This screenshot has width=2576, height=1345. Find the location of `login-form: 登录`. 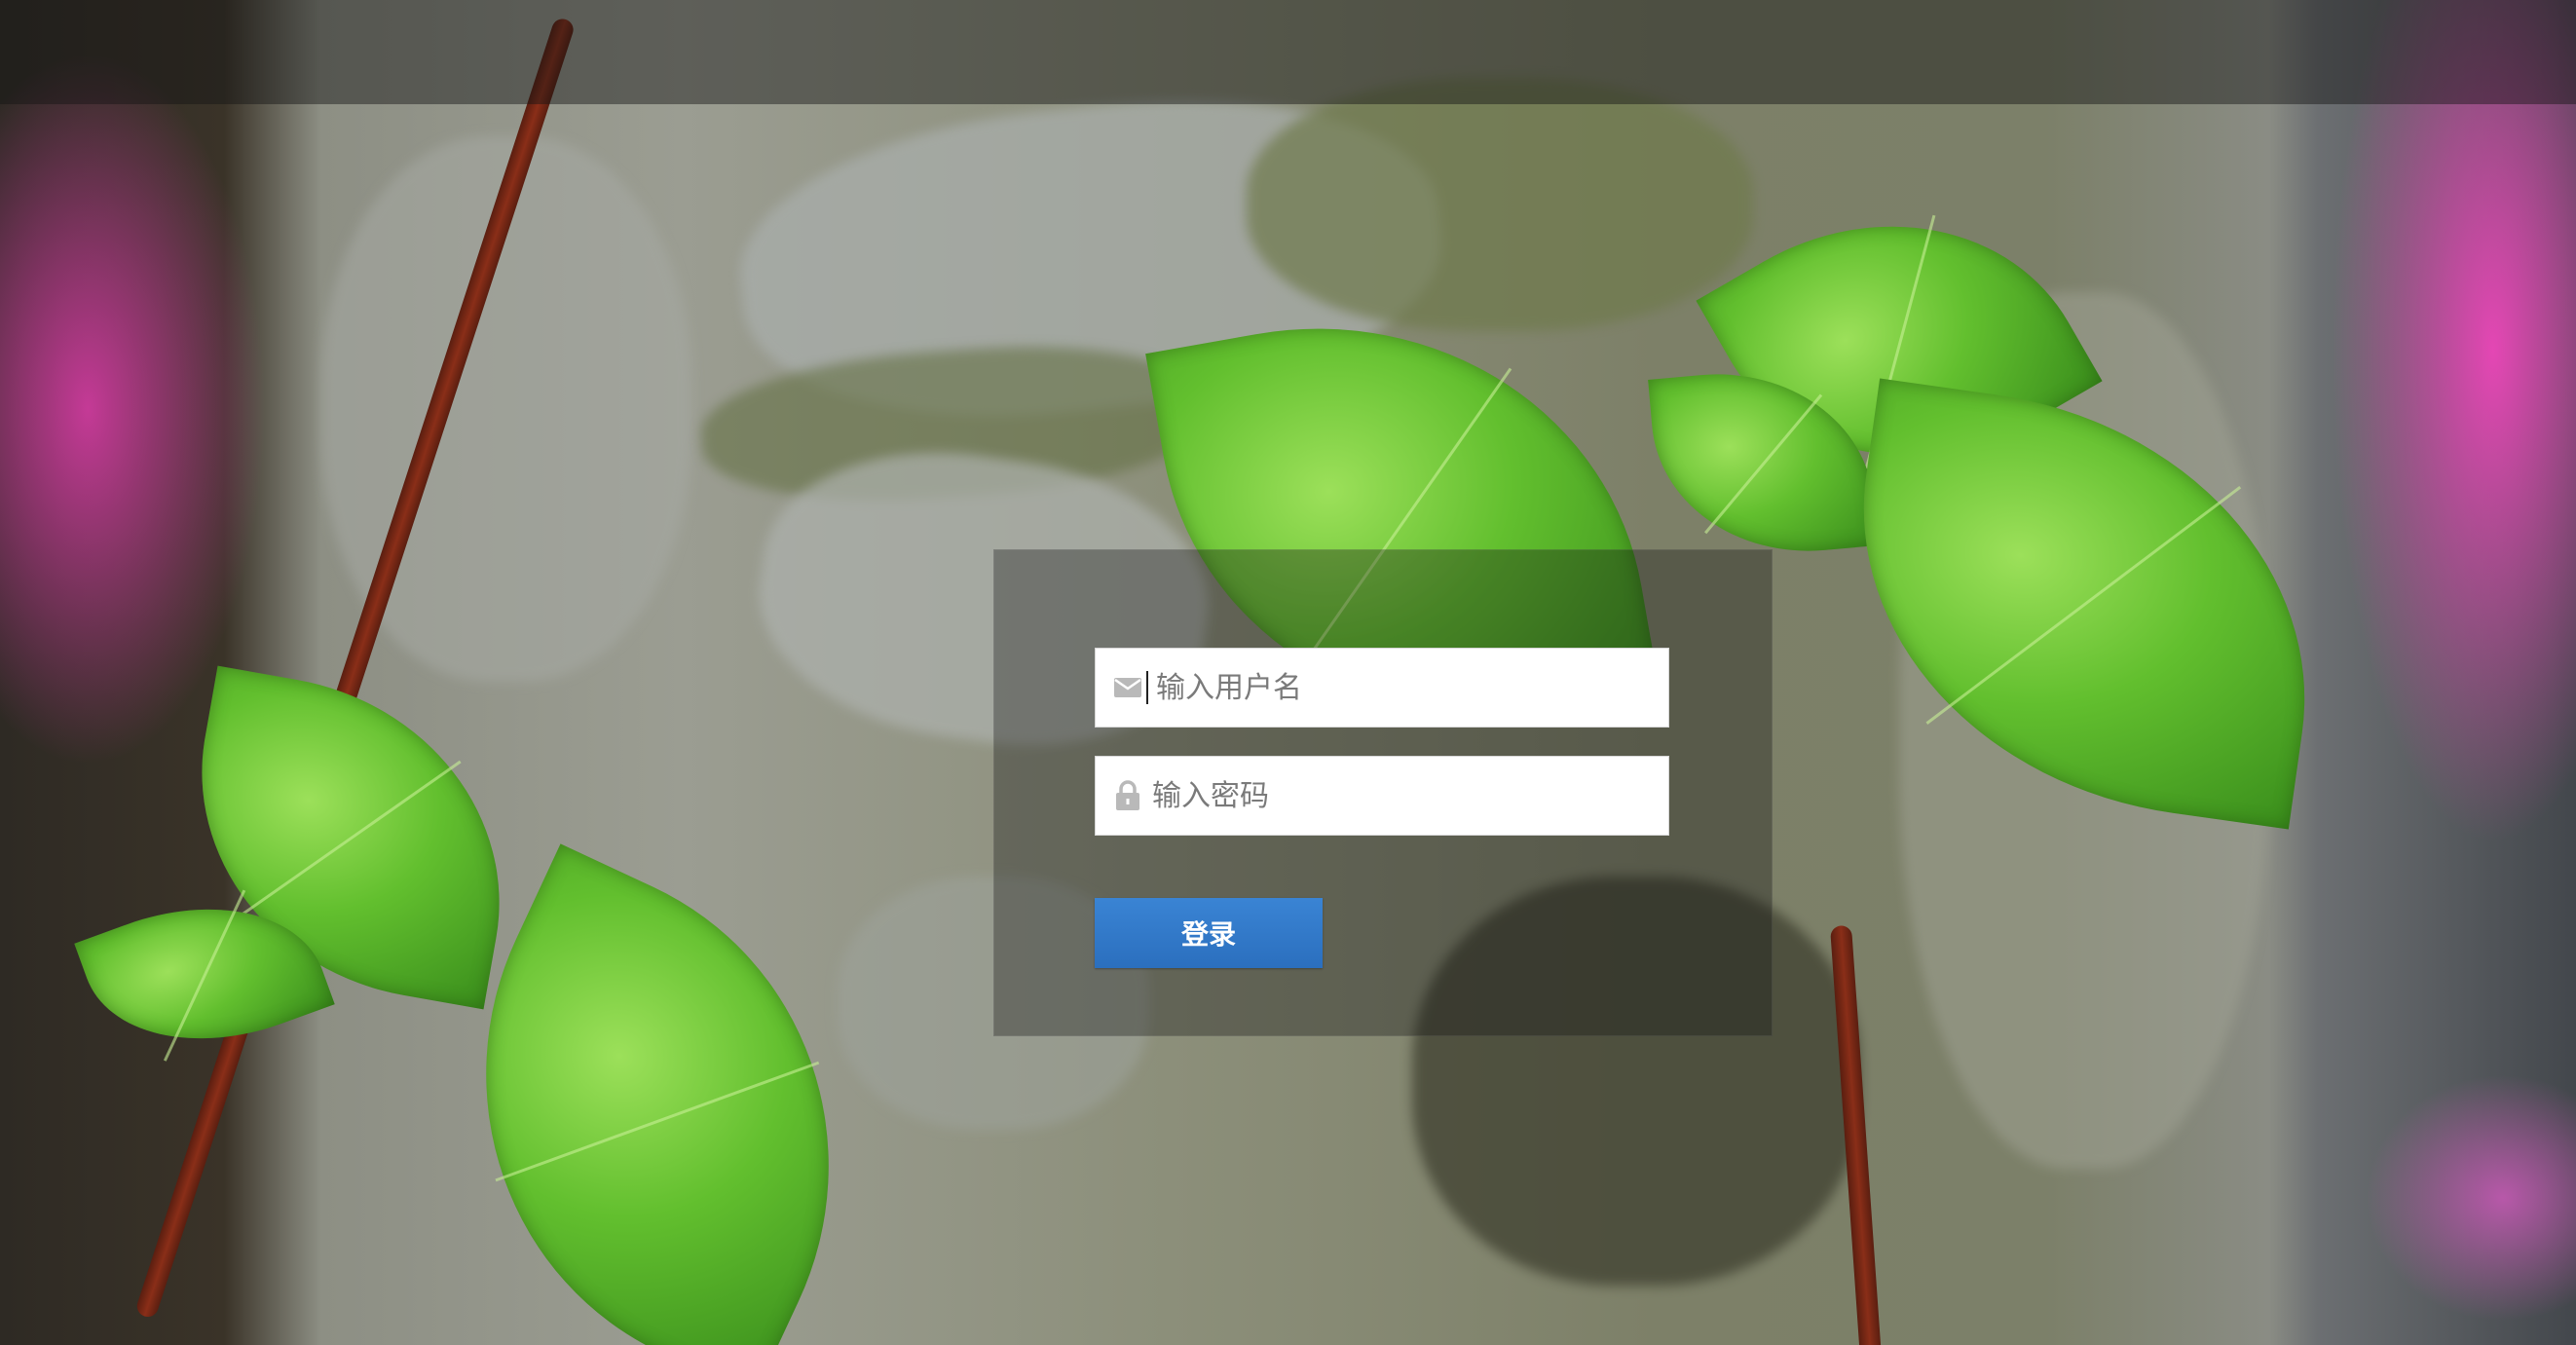

login-form: 登录 is located at coordinates (1383, 792).